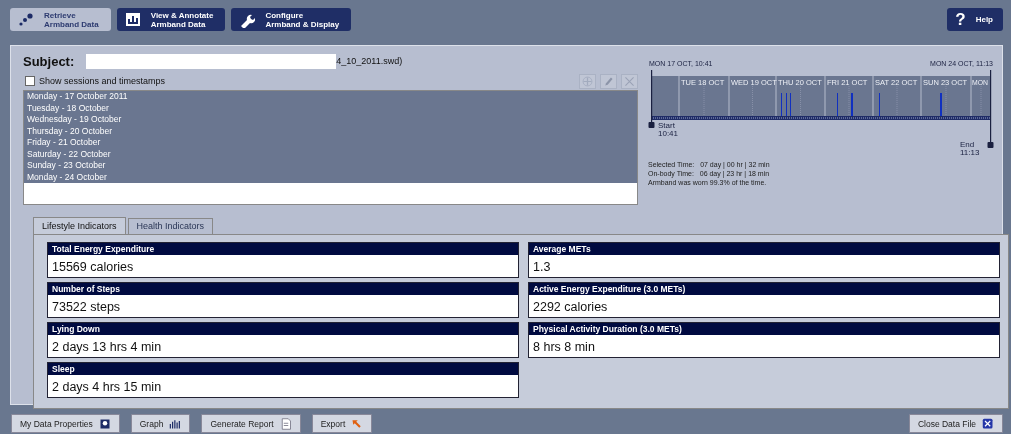 This screenshot has height=434, width=1011. I want to click on indicator-title: Sleep, so click(283, 369).